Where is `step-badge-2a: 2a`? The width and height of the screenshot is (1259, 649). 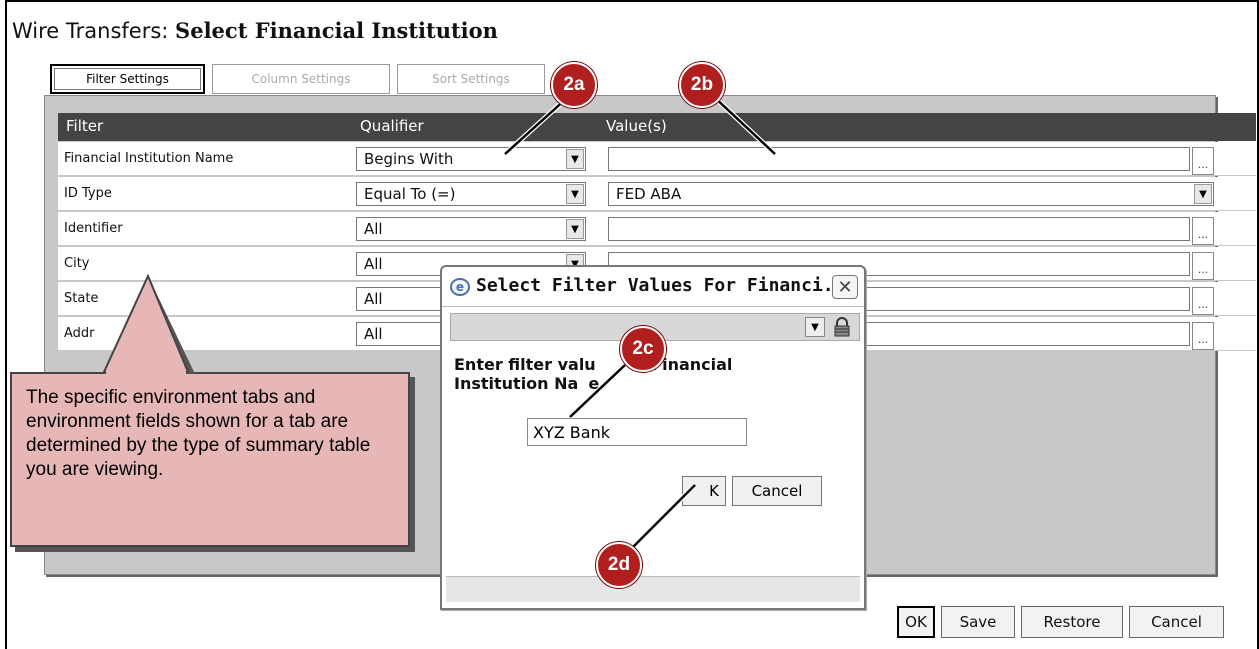
step-badge-2a: 2a is located at coordinates (574, 85).